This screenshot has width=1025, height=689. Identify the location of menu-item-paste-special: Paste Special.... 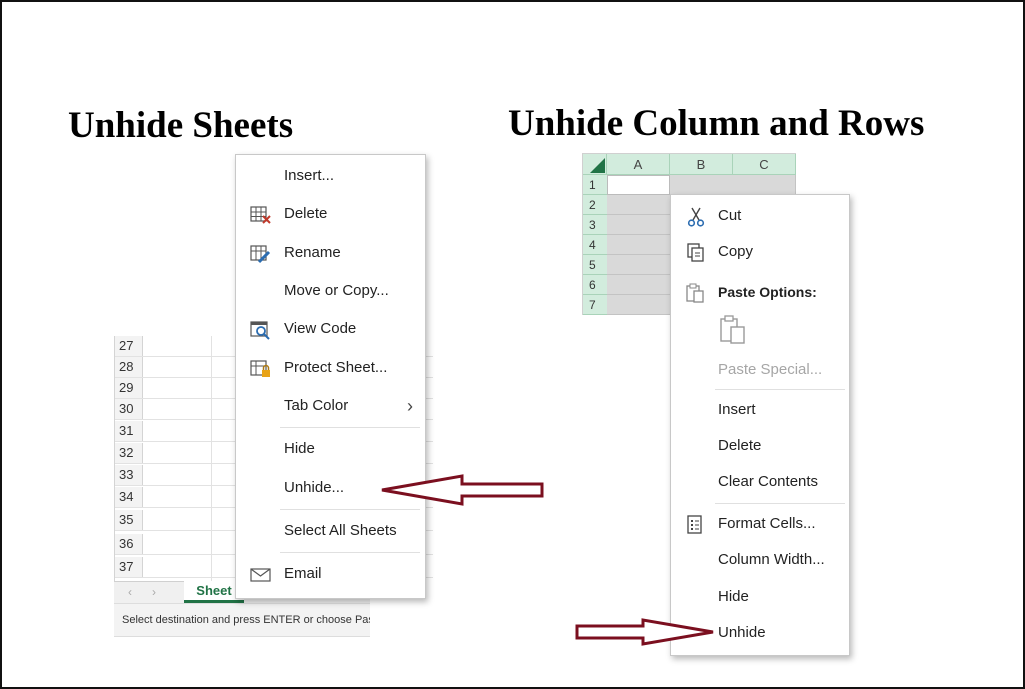
(760, 370).